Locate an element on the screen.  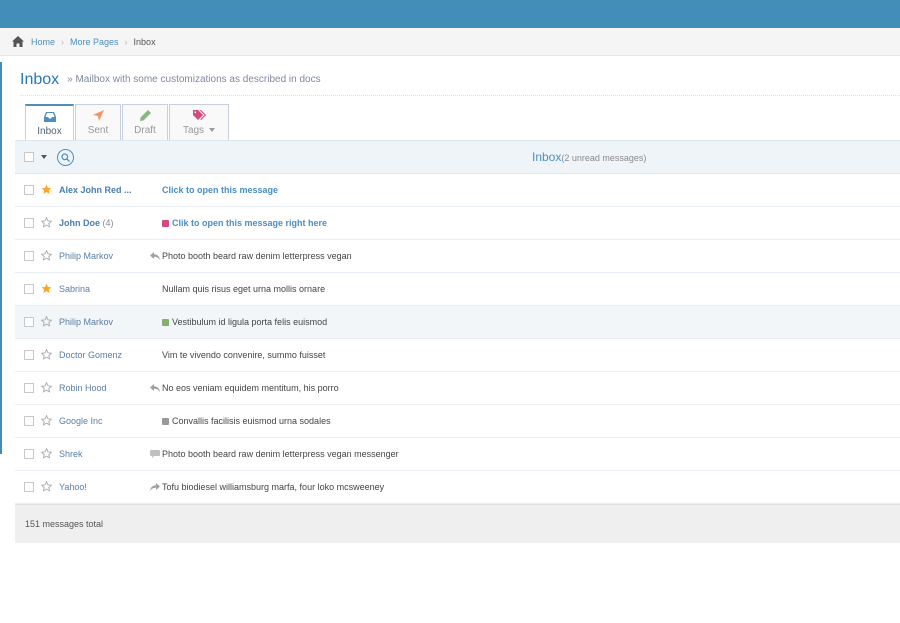
message-subject: Vim te vivendo convenire, summo fuisset is located at coordinates (243, 355).